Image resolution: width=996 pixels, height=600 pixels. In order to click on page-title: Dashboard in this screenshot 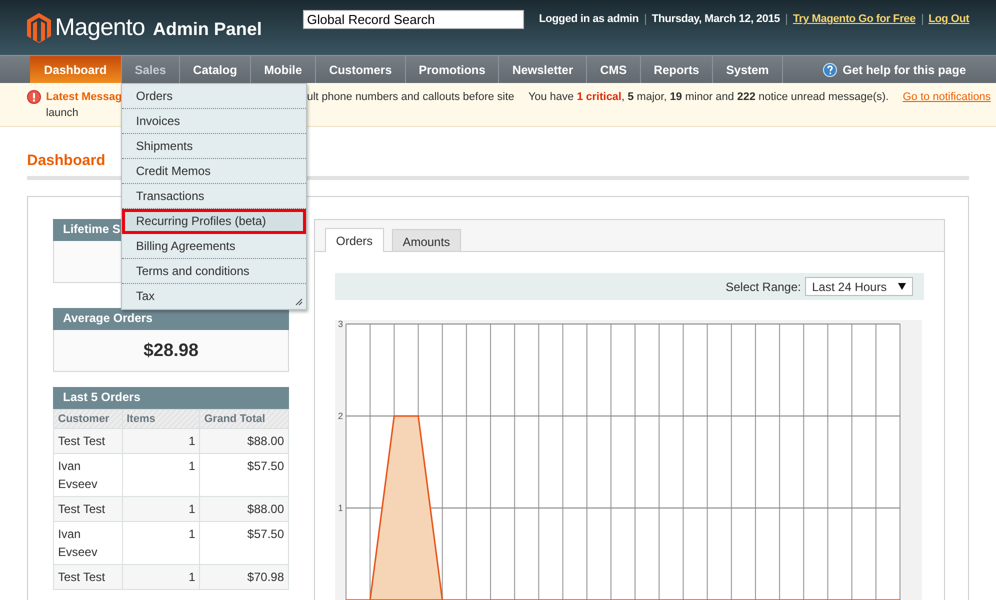, I will do `click(66, 160)`.